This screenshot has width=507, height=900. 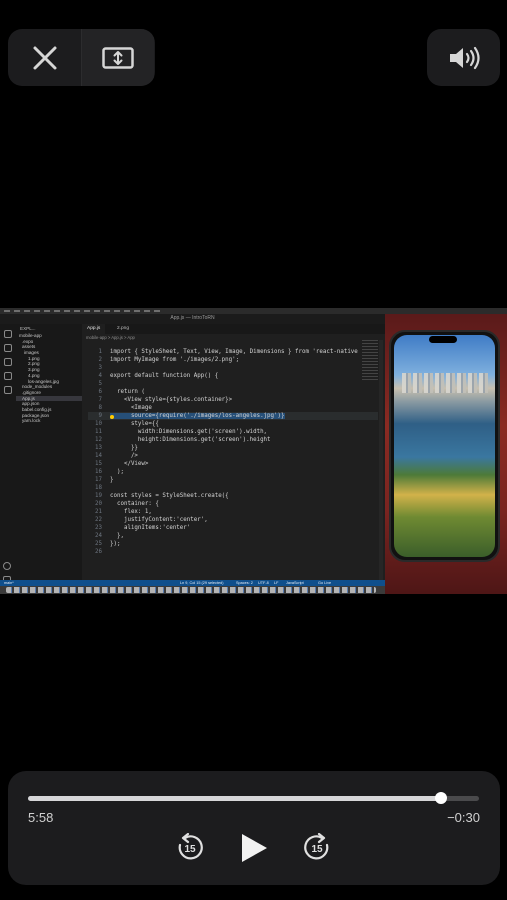 I want to click on playback-controls: 5:58 −0:30 15 15, so click(x=254, y=828).